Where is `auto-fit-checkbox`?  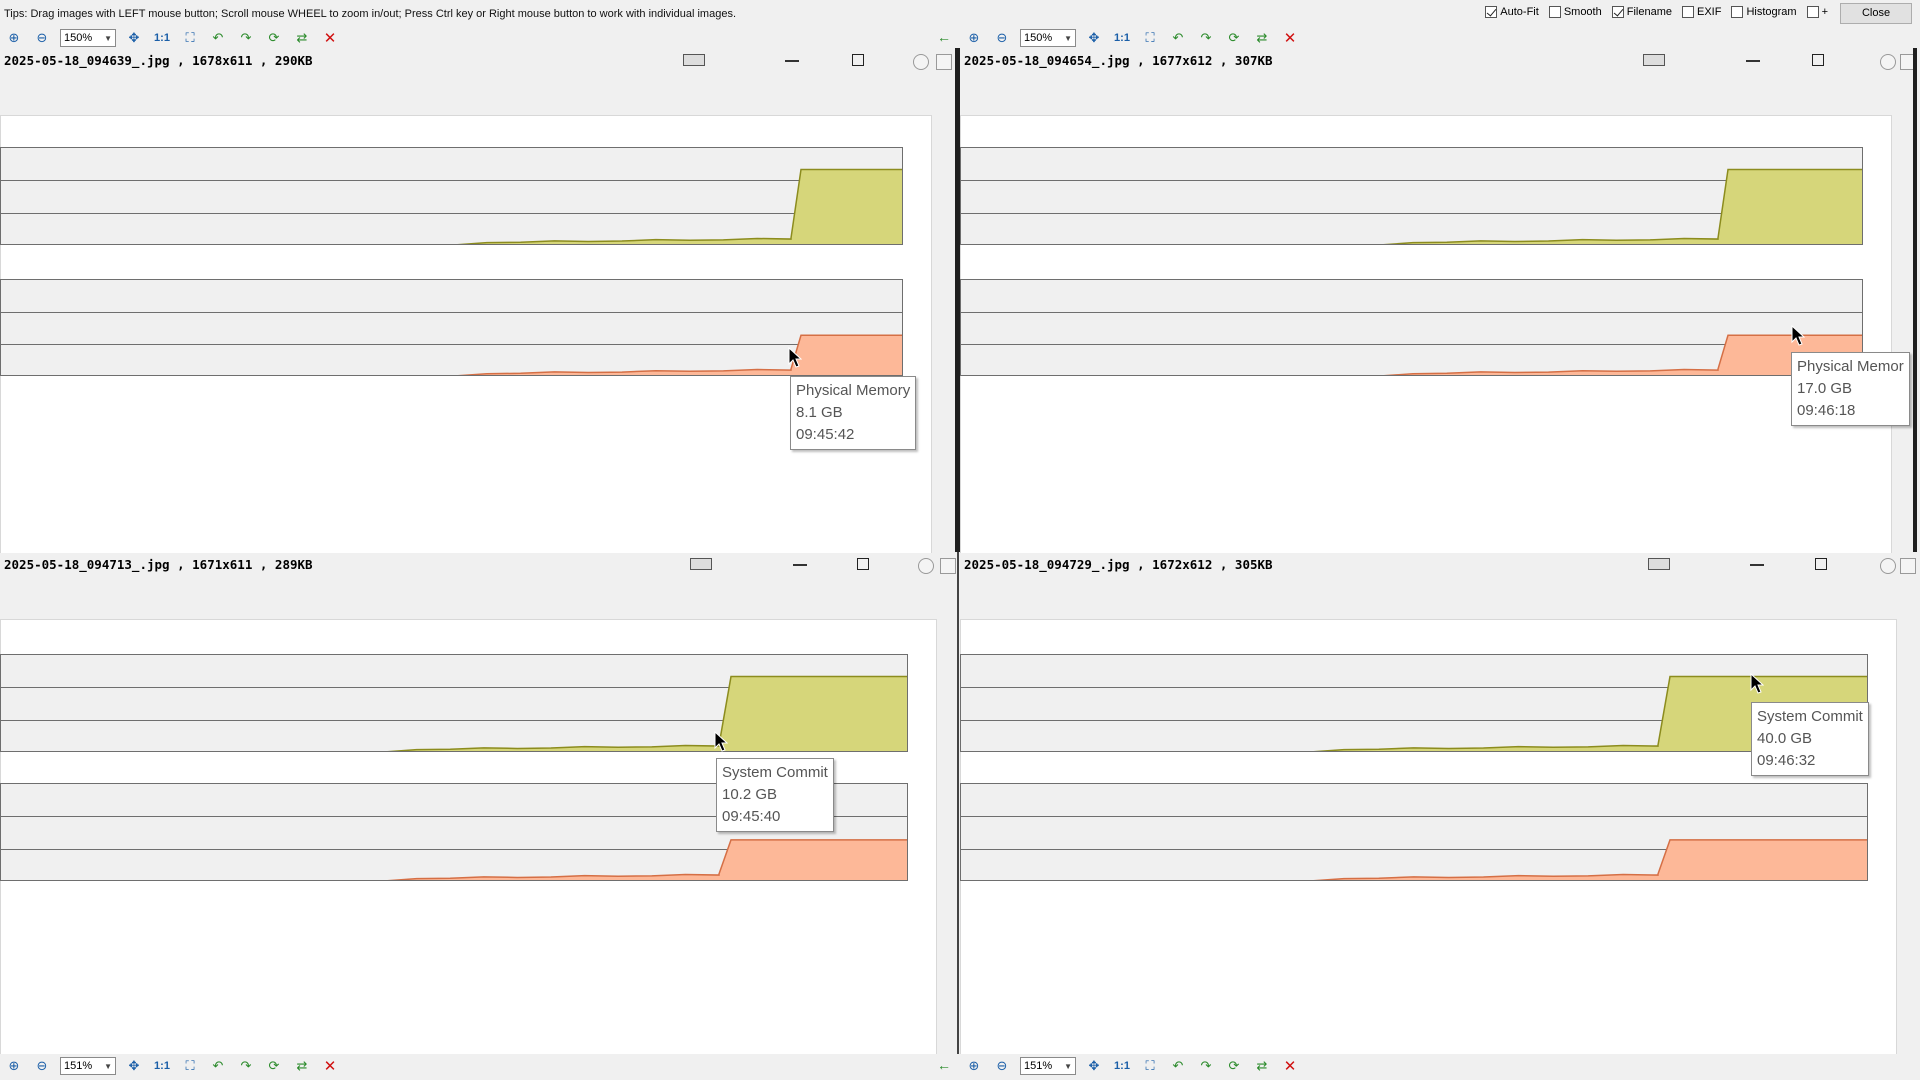 auto-fit-checkbox is located at coordinates (1491, 12).